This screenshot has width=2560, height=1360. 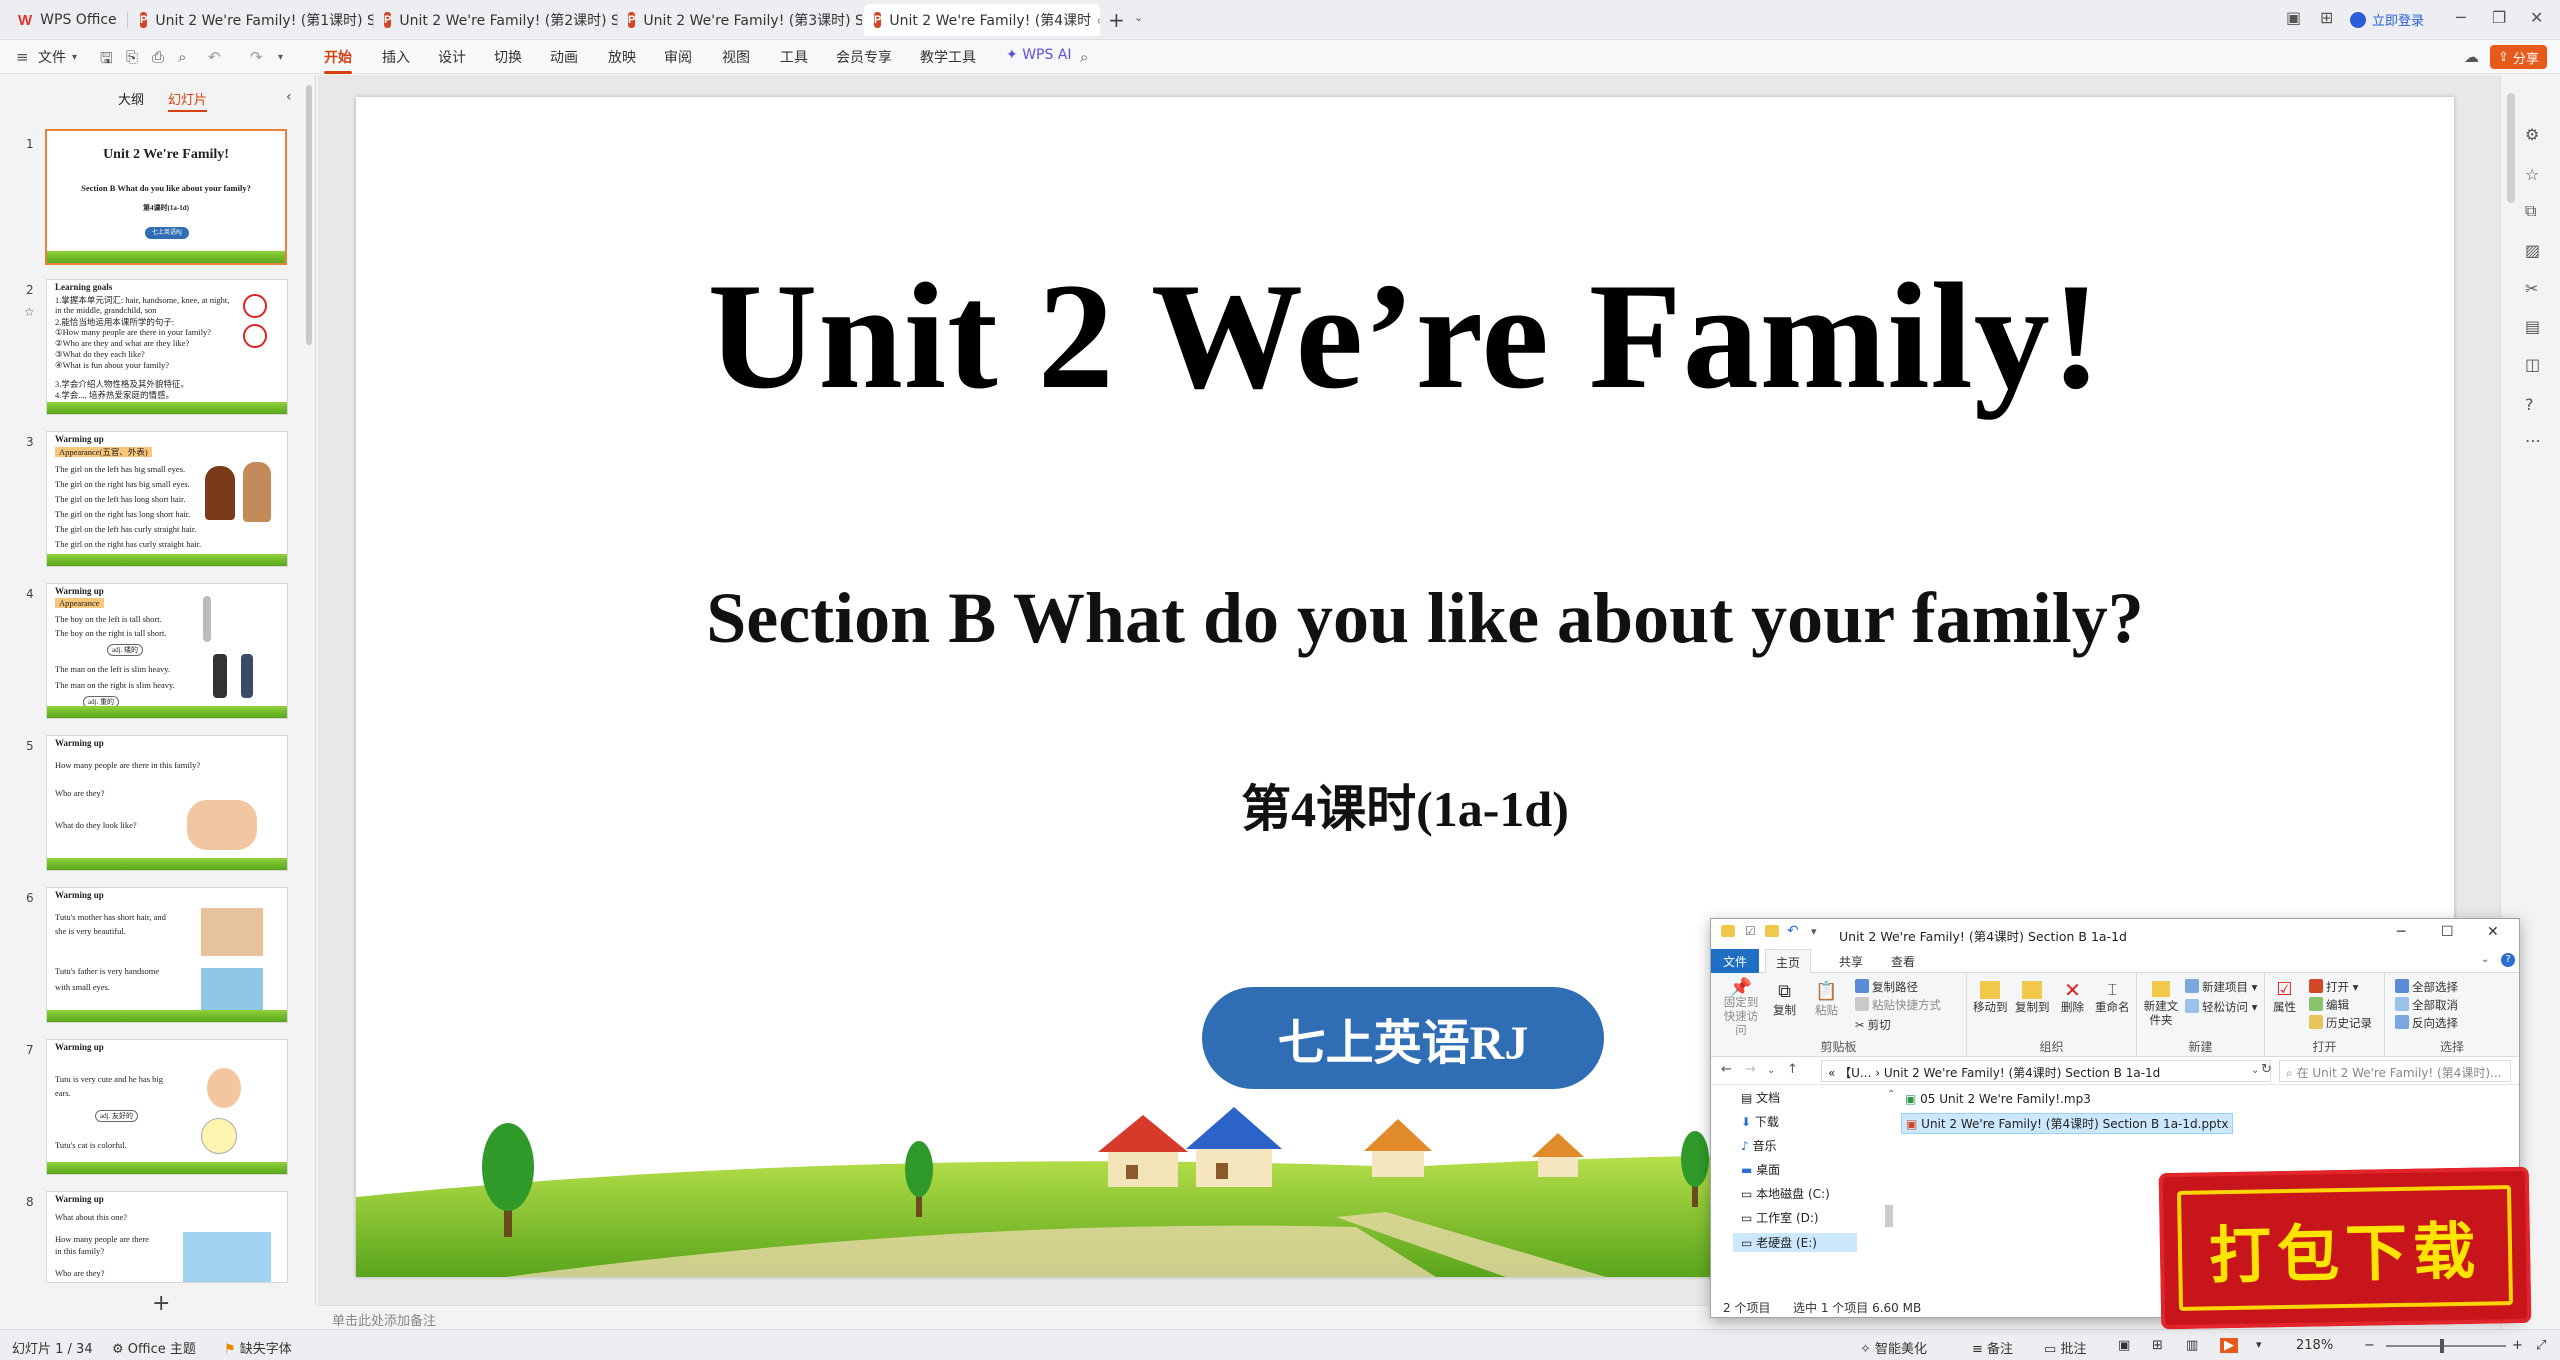 What do you see at coordinates (2533, 440) in the screenshot?
I see `more-icon: ⋯` at bounding box center [2533, 440].